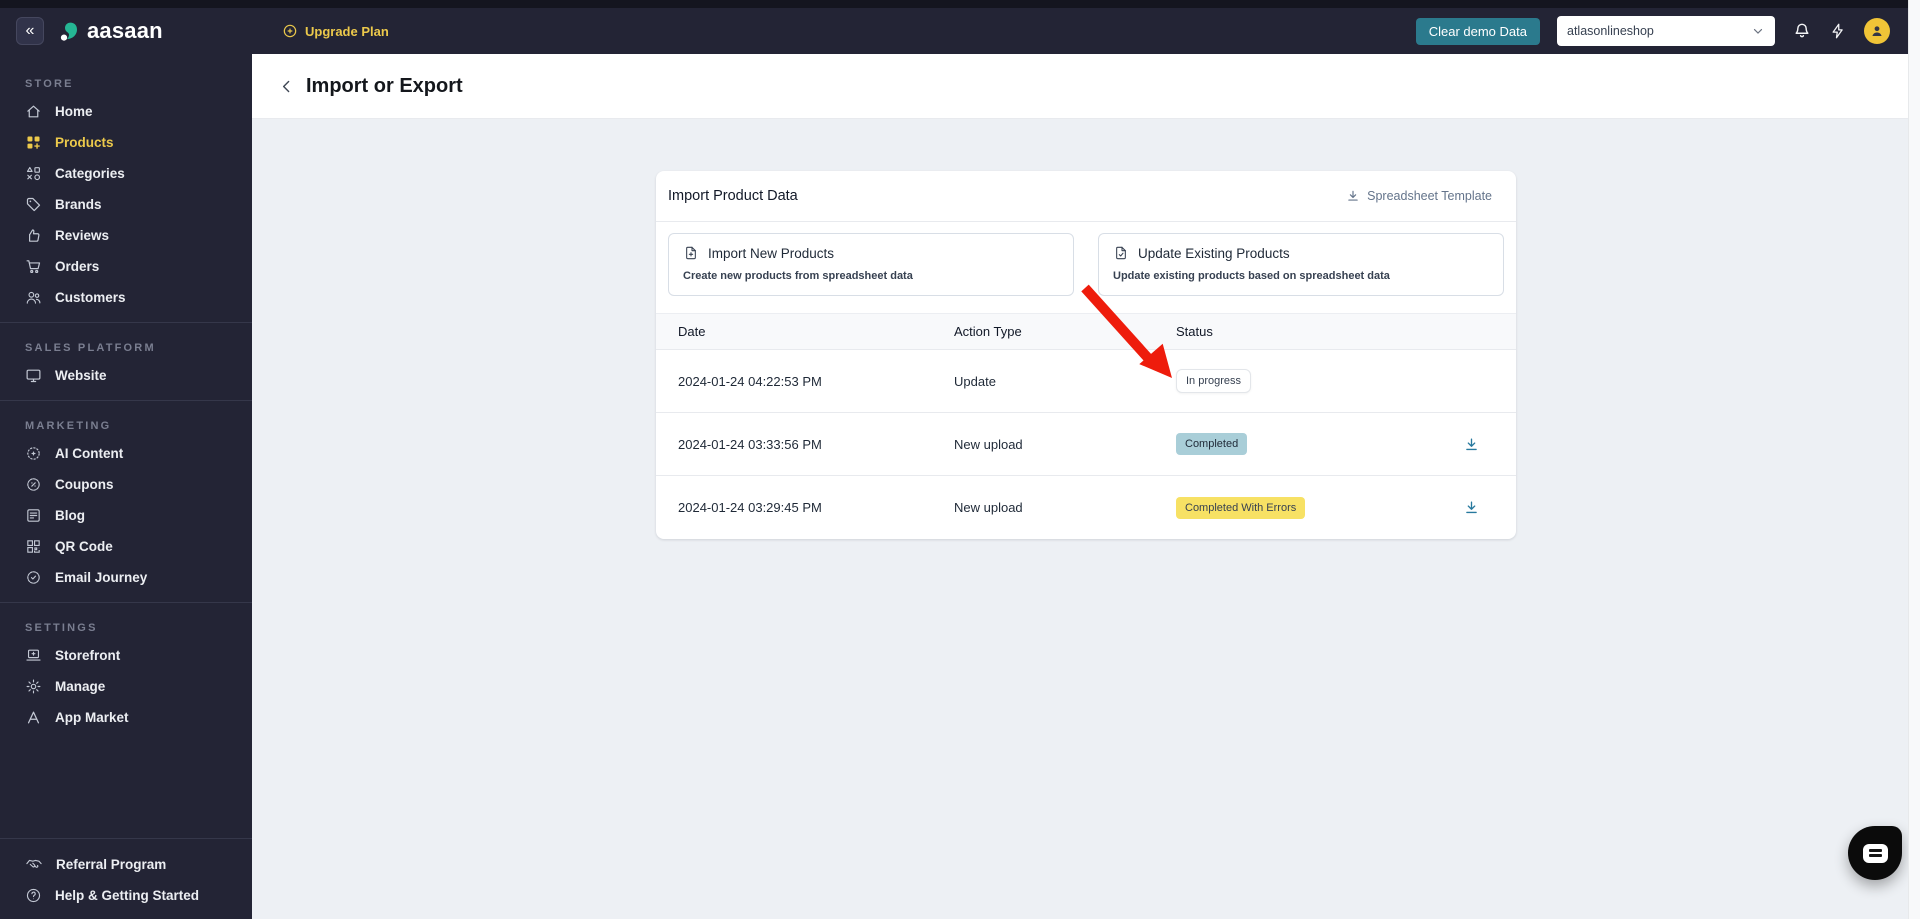 The image size is (1920, 919). I want to click on cell-date: 2024-01-24 03:33:56 PM, so click(750, 444).